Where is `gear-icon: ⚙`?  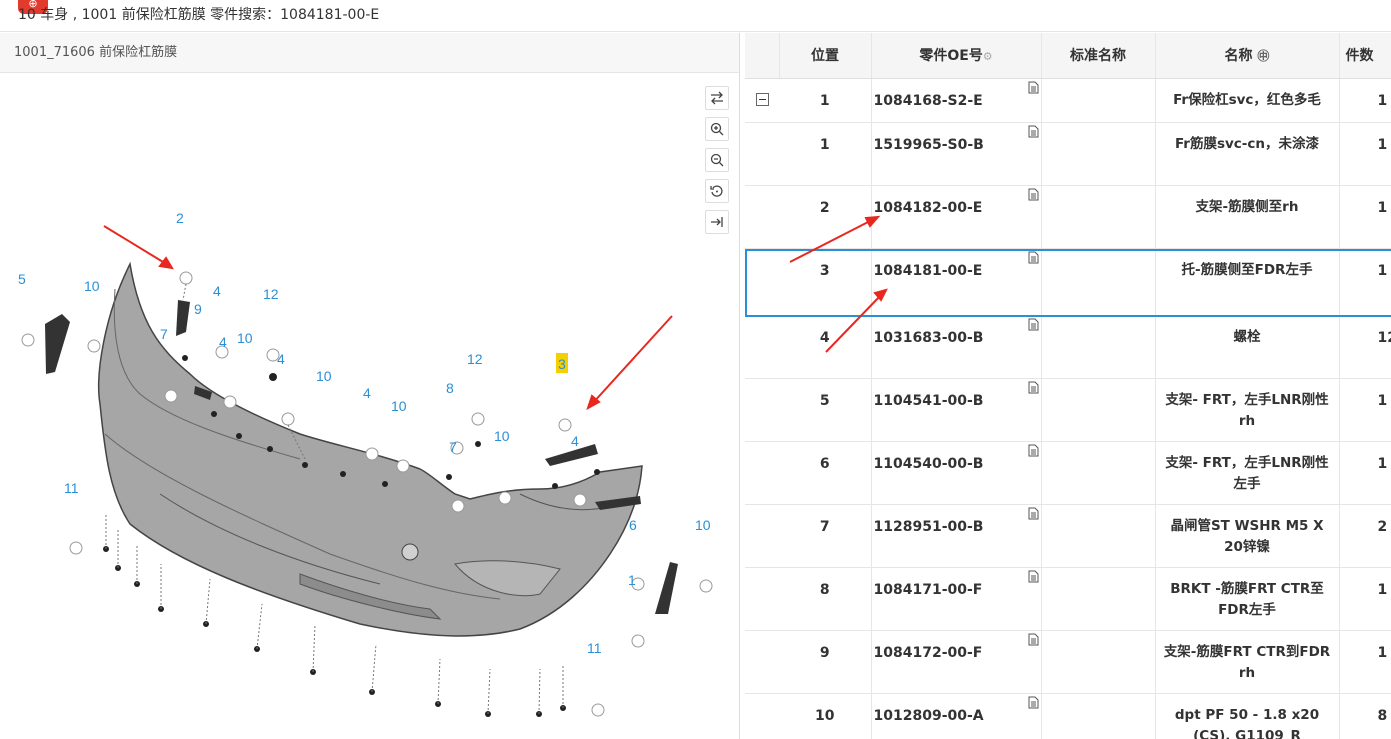
gear-icon: ⚙ is located at coordinates (988, 56).